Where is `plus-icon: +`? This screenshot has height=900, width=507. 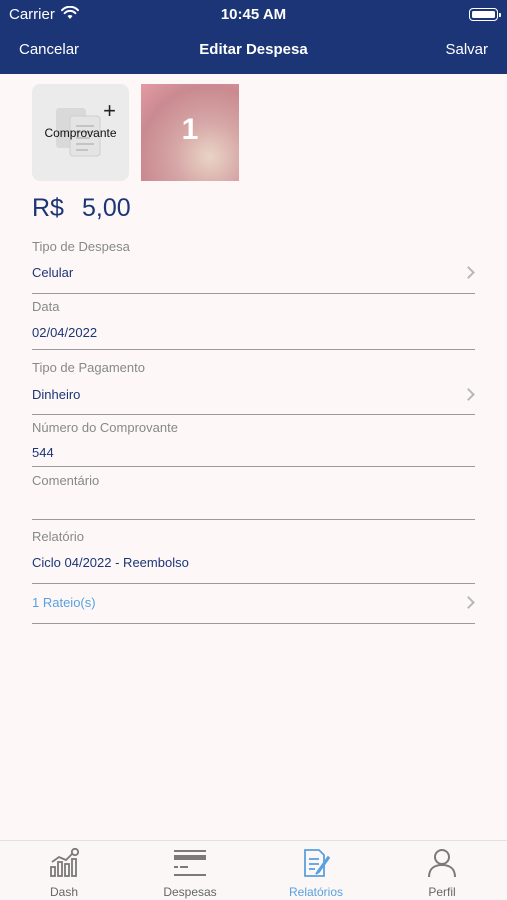
plus-icon: + is located at coordinates (109, 110).